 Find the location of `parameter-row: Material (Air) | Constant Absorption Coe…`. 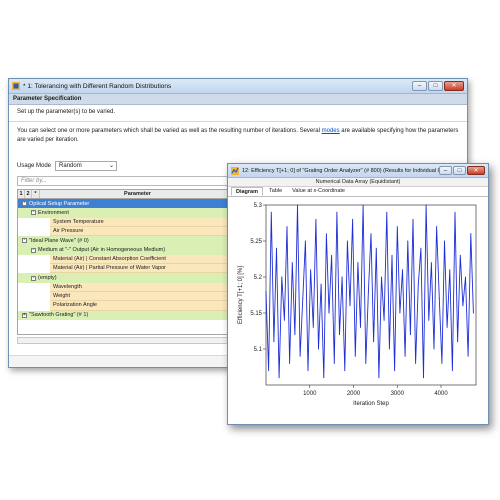

parameter-row: Material (Air) | Constant Absorption Coe… is located at coordinates (132, 259).